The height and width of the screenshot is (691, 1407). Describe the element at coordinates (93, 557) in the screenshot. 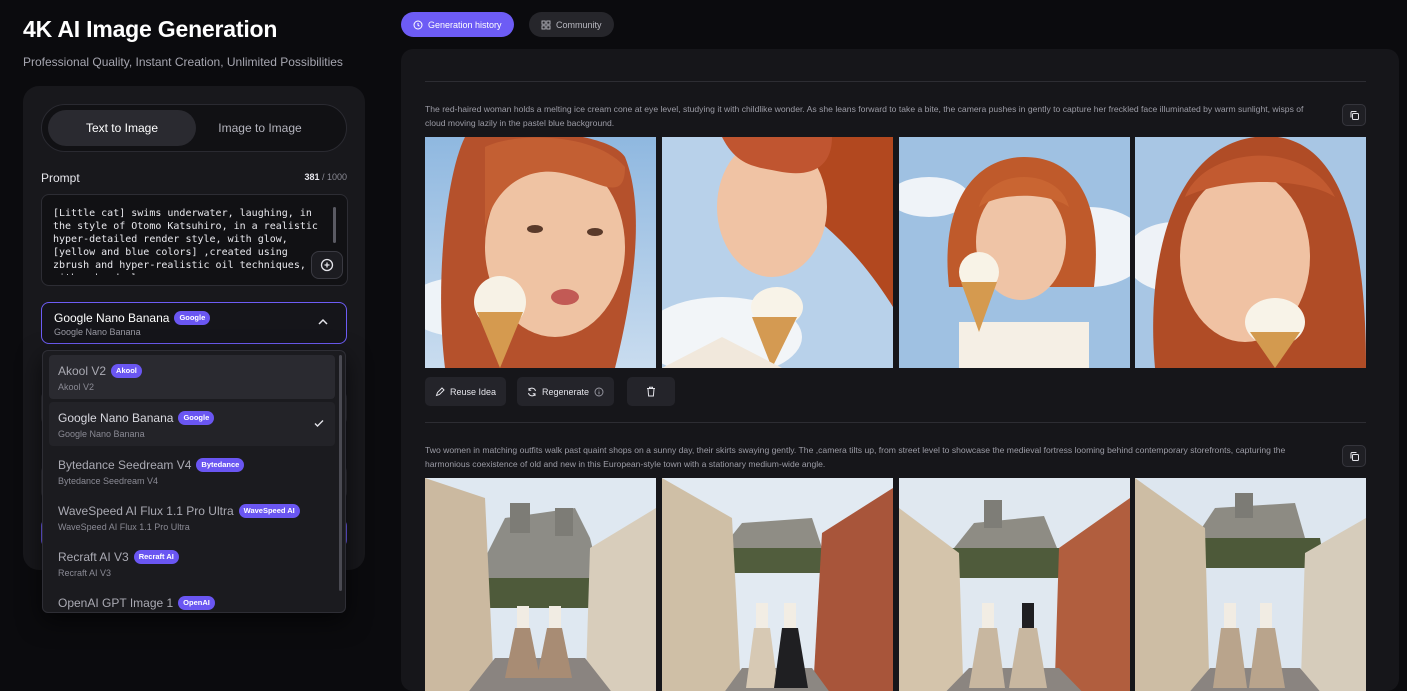

I see `dropdown-item-label: Recraft AI V3` at that location.